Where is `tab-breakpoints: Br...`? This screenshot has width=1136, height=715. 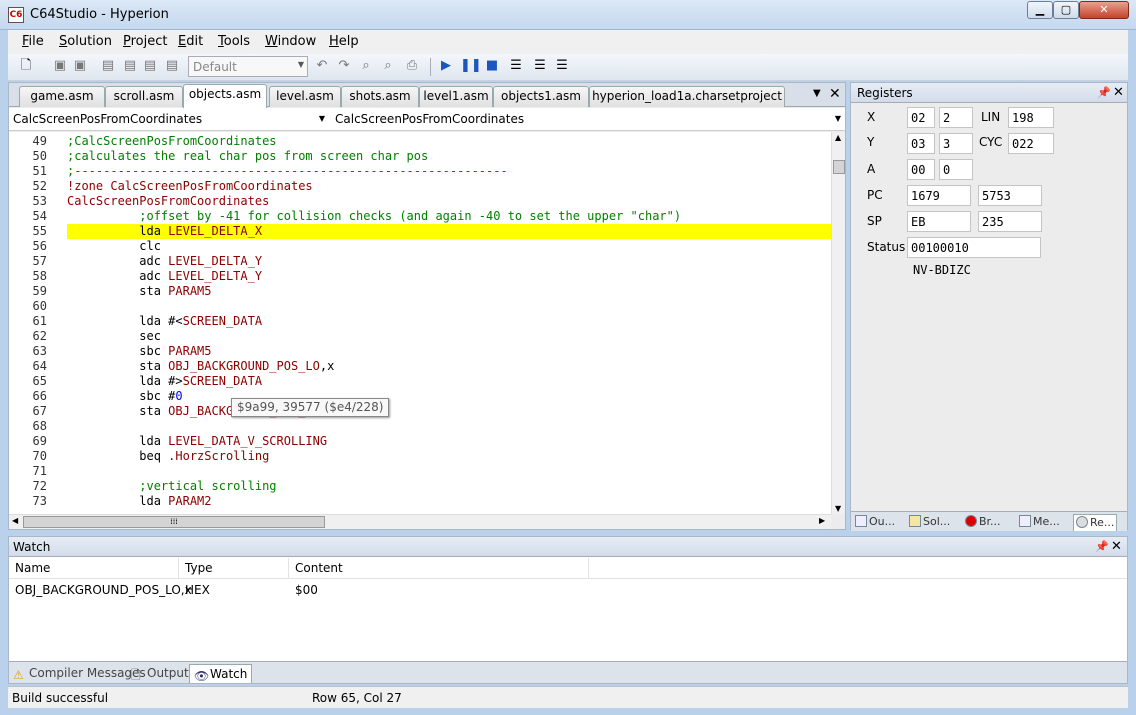
tab-breakpoints: Br... is located at coordinates (983, 522).